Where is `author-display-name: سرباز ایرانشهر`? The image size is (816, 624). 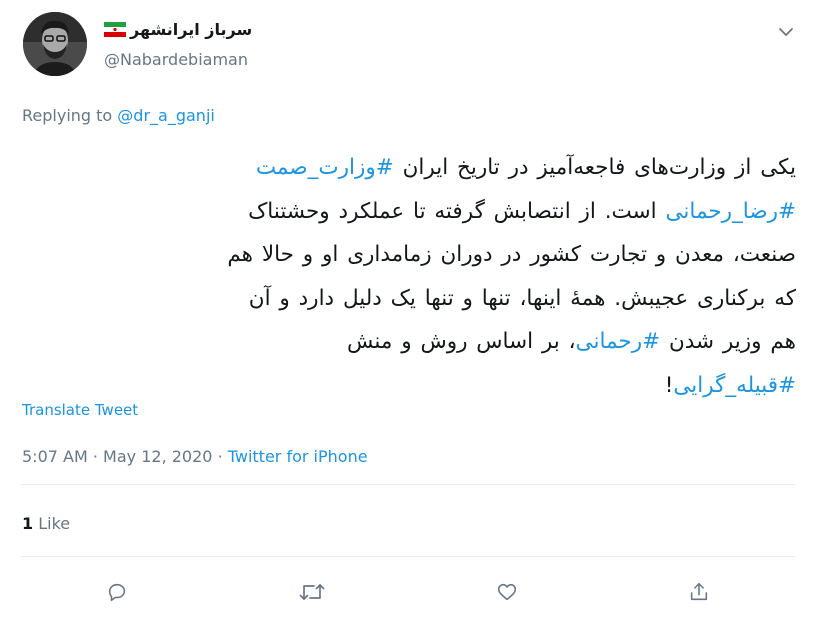
author-display-name: سرباز ایرانشهر is located at coordinates (191, 29).